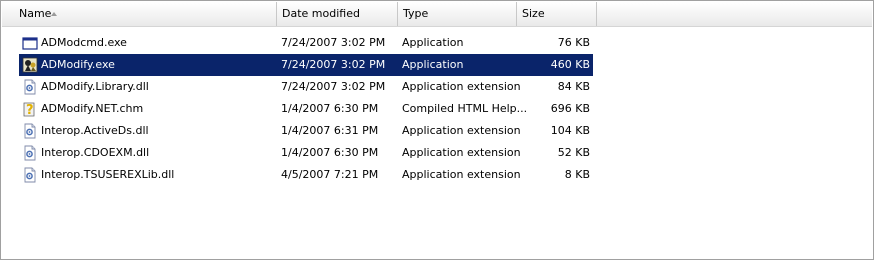 This screenshot has width=874, height=260. Describe the element at coordinates (95, 130) in the screenshot. I see `file-name: Interop.ActiveDs.dll` at that location.